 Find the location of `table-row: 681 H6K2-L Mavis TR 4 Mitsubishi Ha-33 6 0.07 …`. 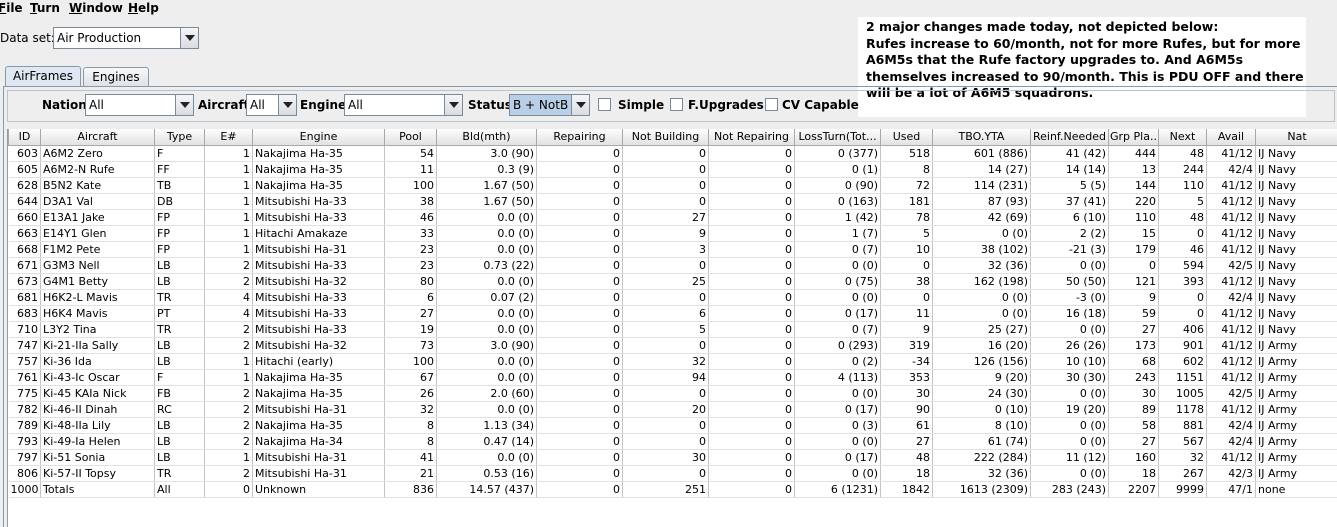

table-row: 681 H6K2-L Mavis TR 4 Mitsubishi Ha-33 6 0.07 … is located at coordinates (672, 297).